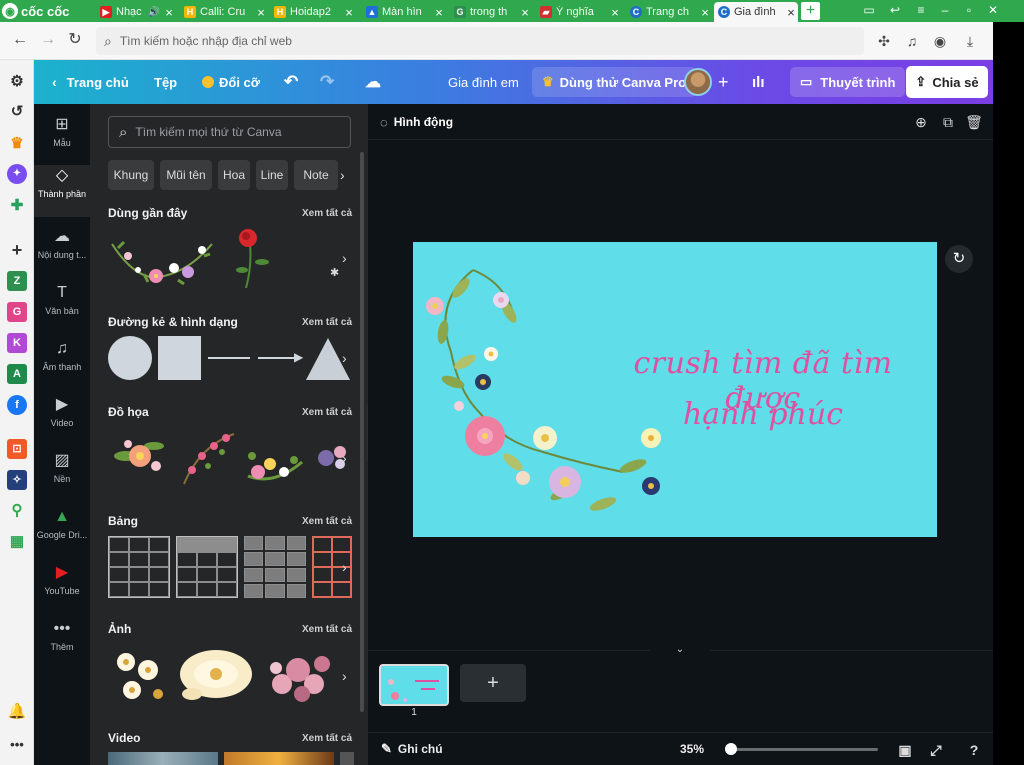  Describe the element at coordinates (483, 82) in the screenshot. I see `design-title: Gia đình em` at that location.